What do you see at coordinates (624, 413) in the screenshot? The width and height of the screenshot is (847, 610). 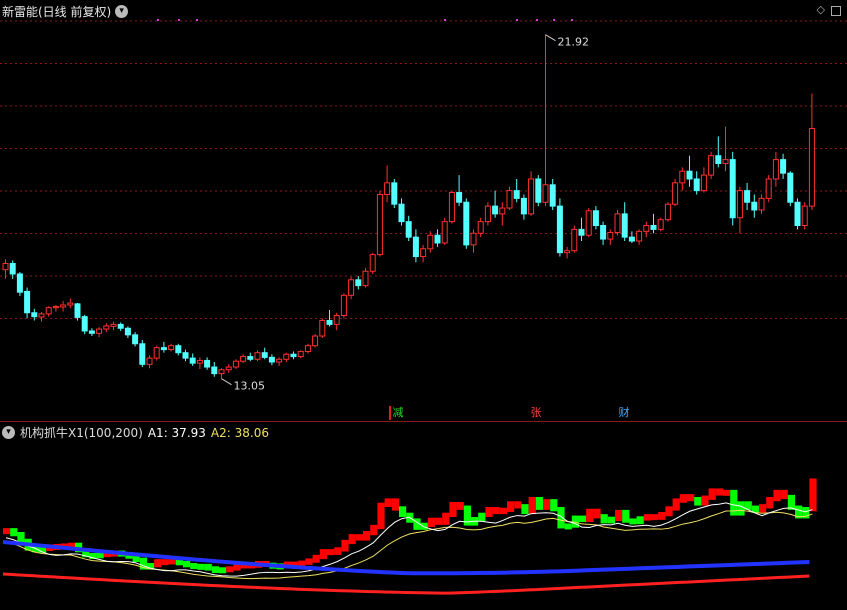 I see `event-badge-finance: 财` at bounding box center [624, 413].